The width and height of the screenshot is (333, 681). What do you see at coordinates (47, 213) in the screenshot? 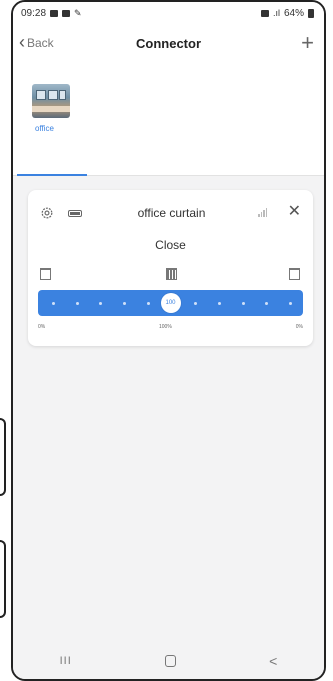
I see `gear-icon` at bounding box center [47, 213].